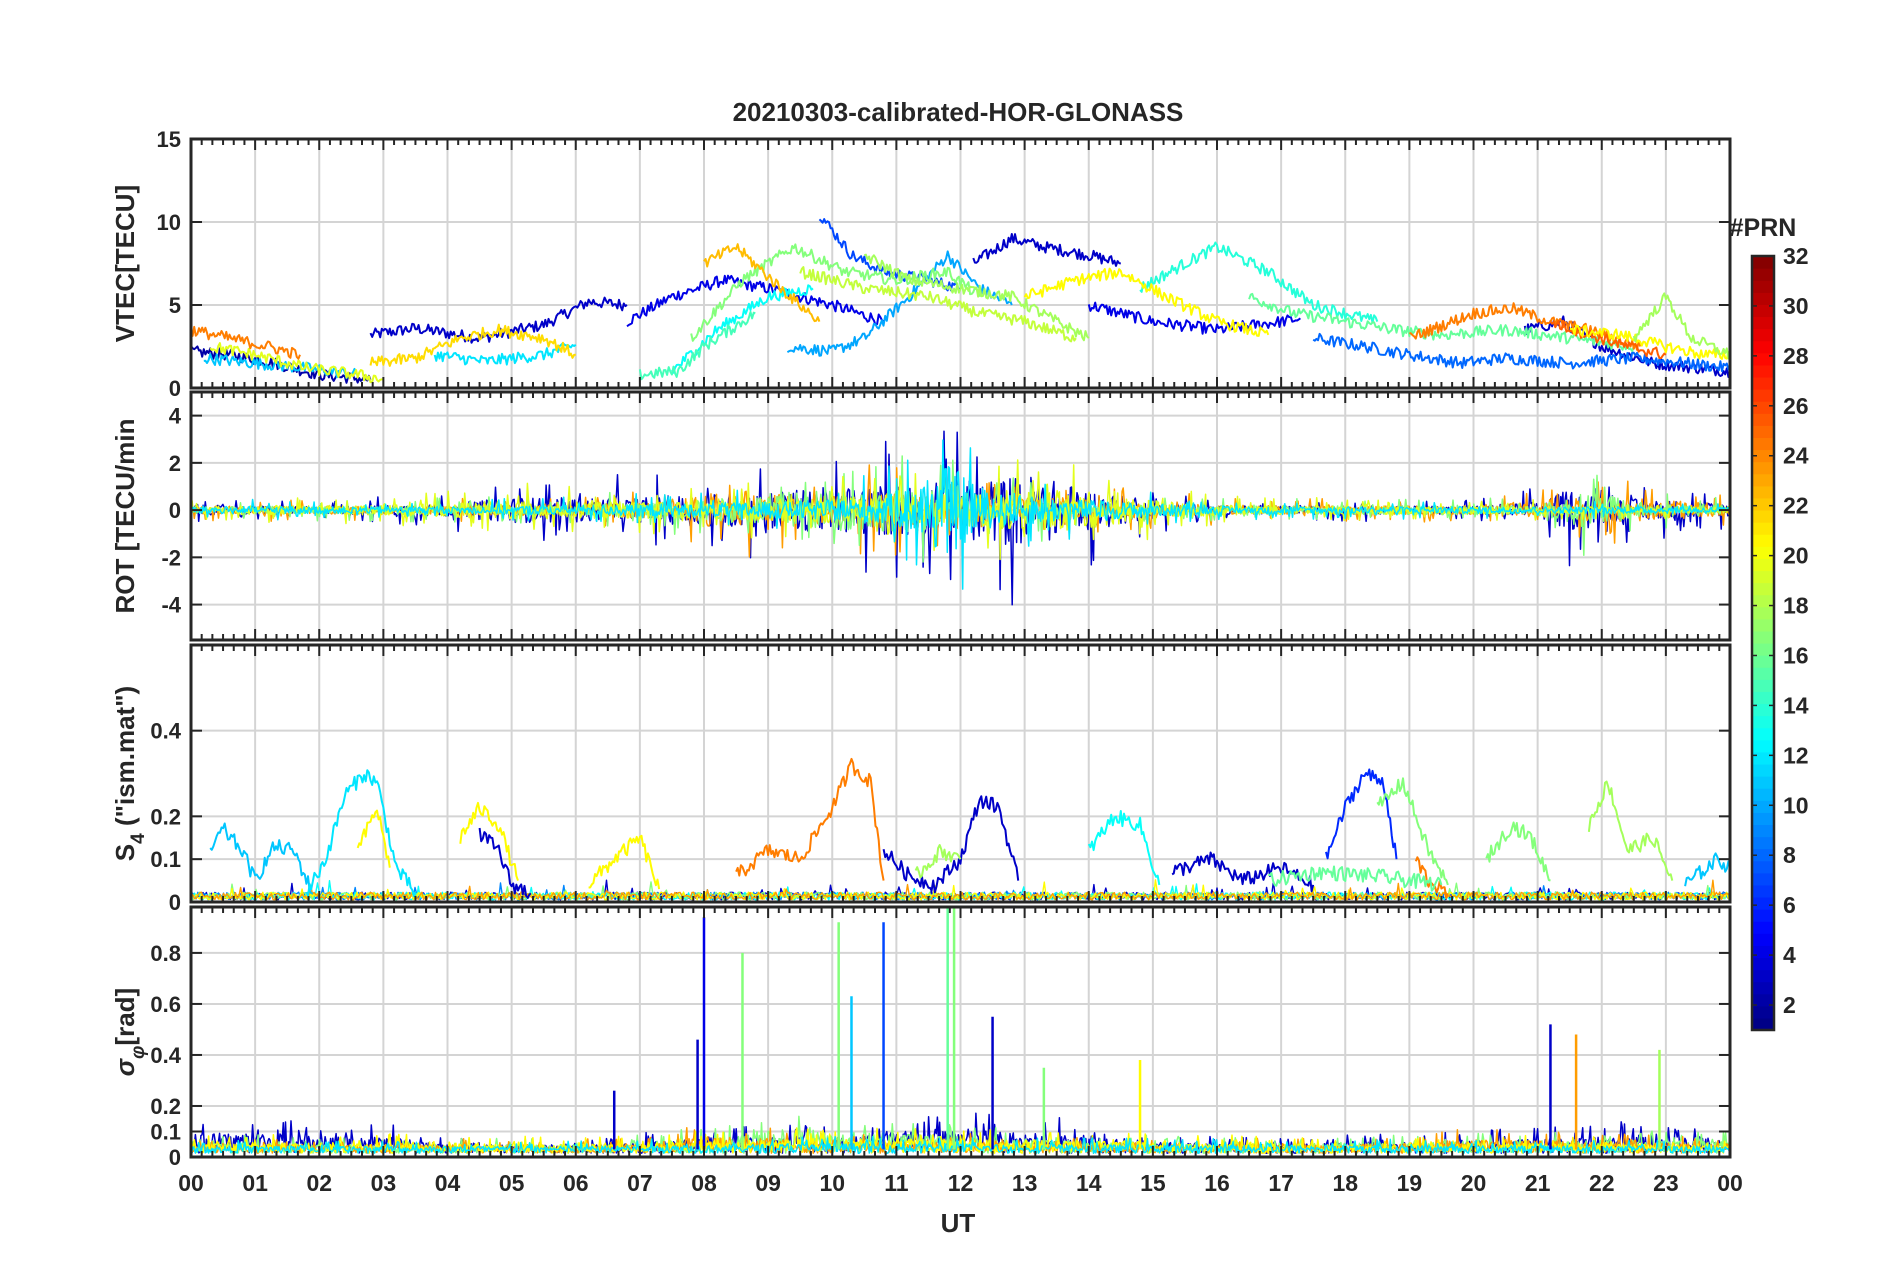  What do you see at coordinates (1410, 1183) in the screenshot?
I see `x-tick-label: 19` at bounding box center [1410, 1183].